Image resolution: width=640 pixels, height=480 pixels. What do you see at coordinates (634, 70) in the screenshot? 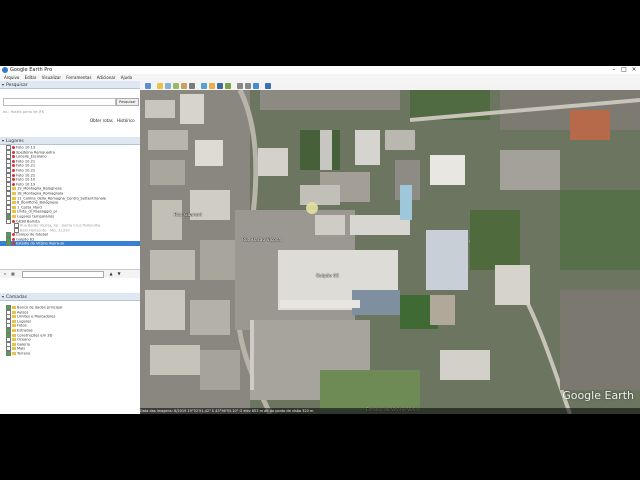
I see `close-button: ×` at bounding box center [634, 70].